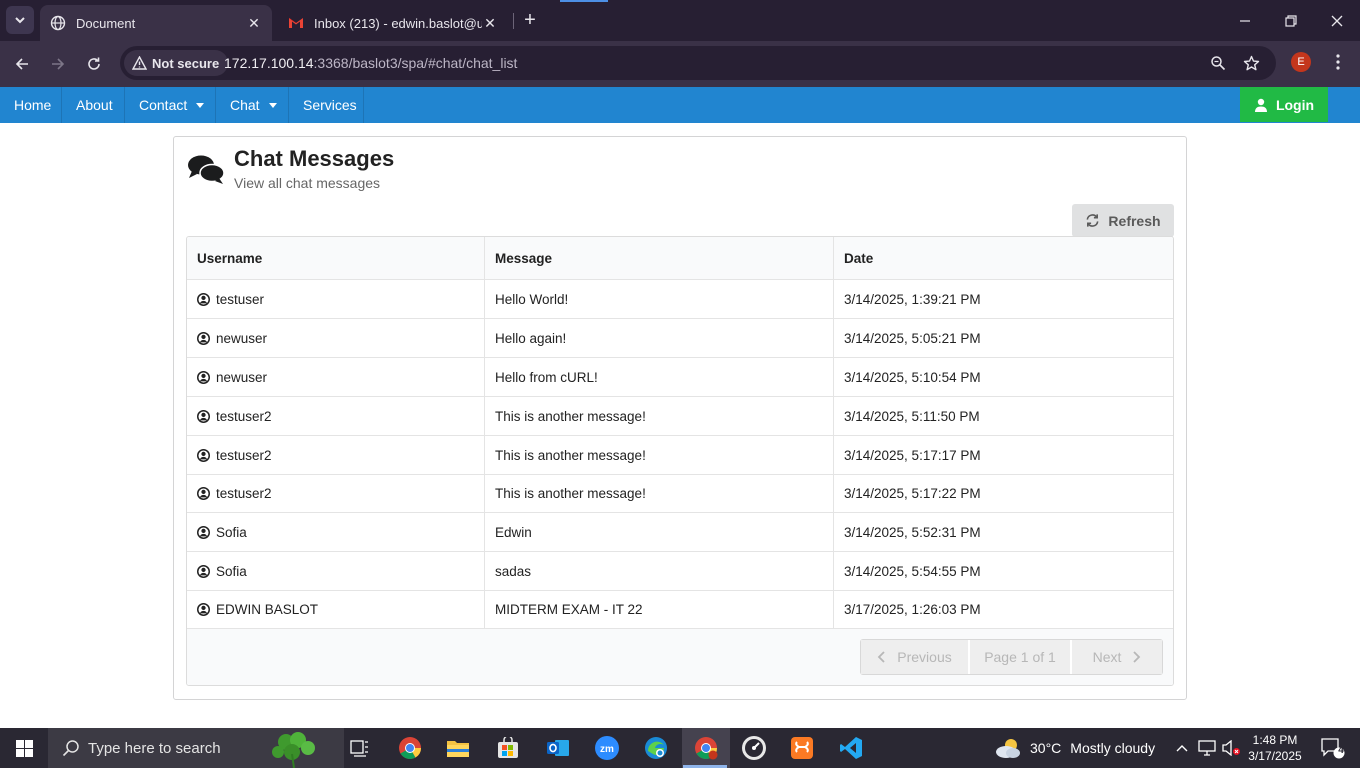  I want to click on site-navbar: Home About Contact Chat Services, so click(680, 105).